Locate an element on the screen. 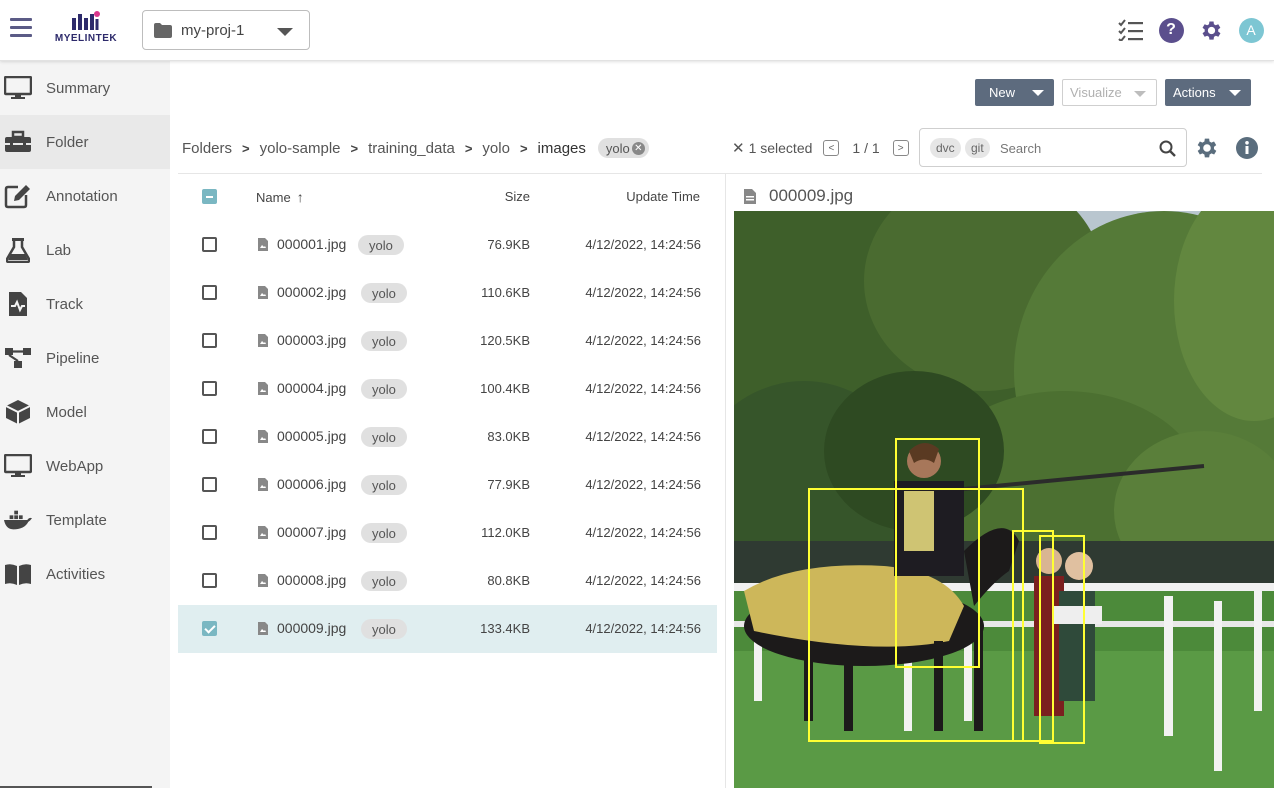 The width and height of the screenshot is (1274, 788). file-size: 112.0KB is located at coordinates (505, 532).